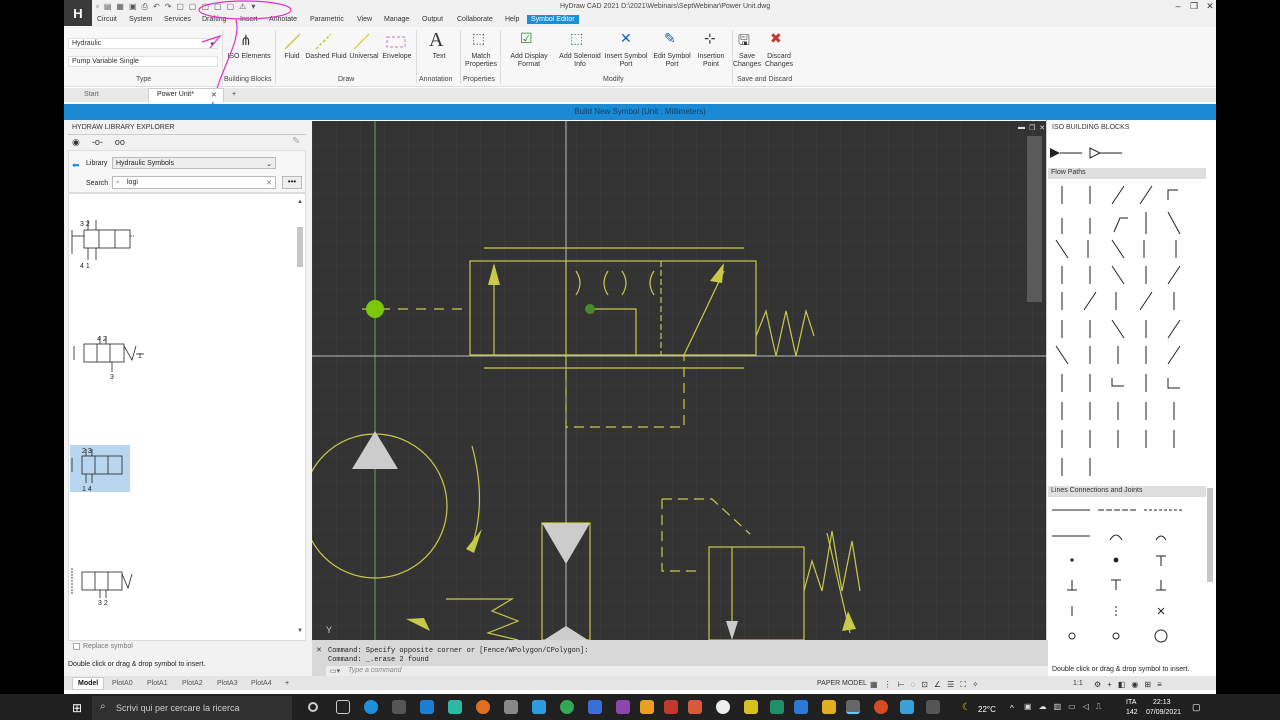  Describe the element at coordinates (1134, 684) in the screenshot. I see `hardware-accel-icon: ◉` at that location.